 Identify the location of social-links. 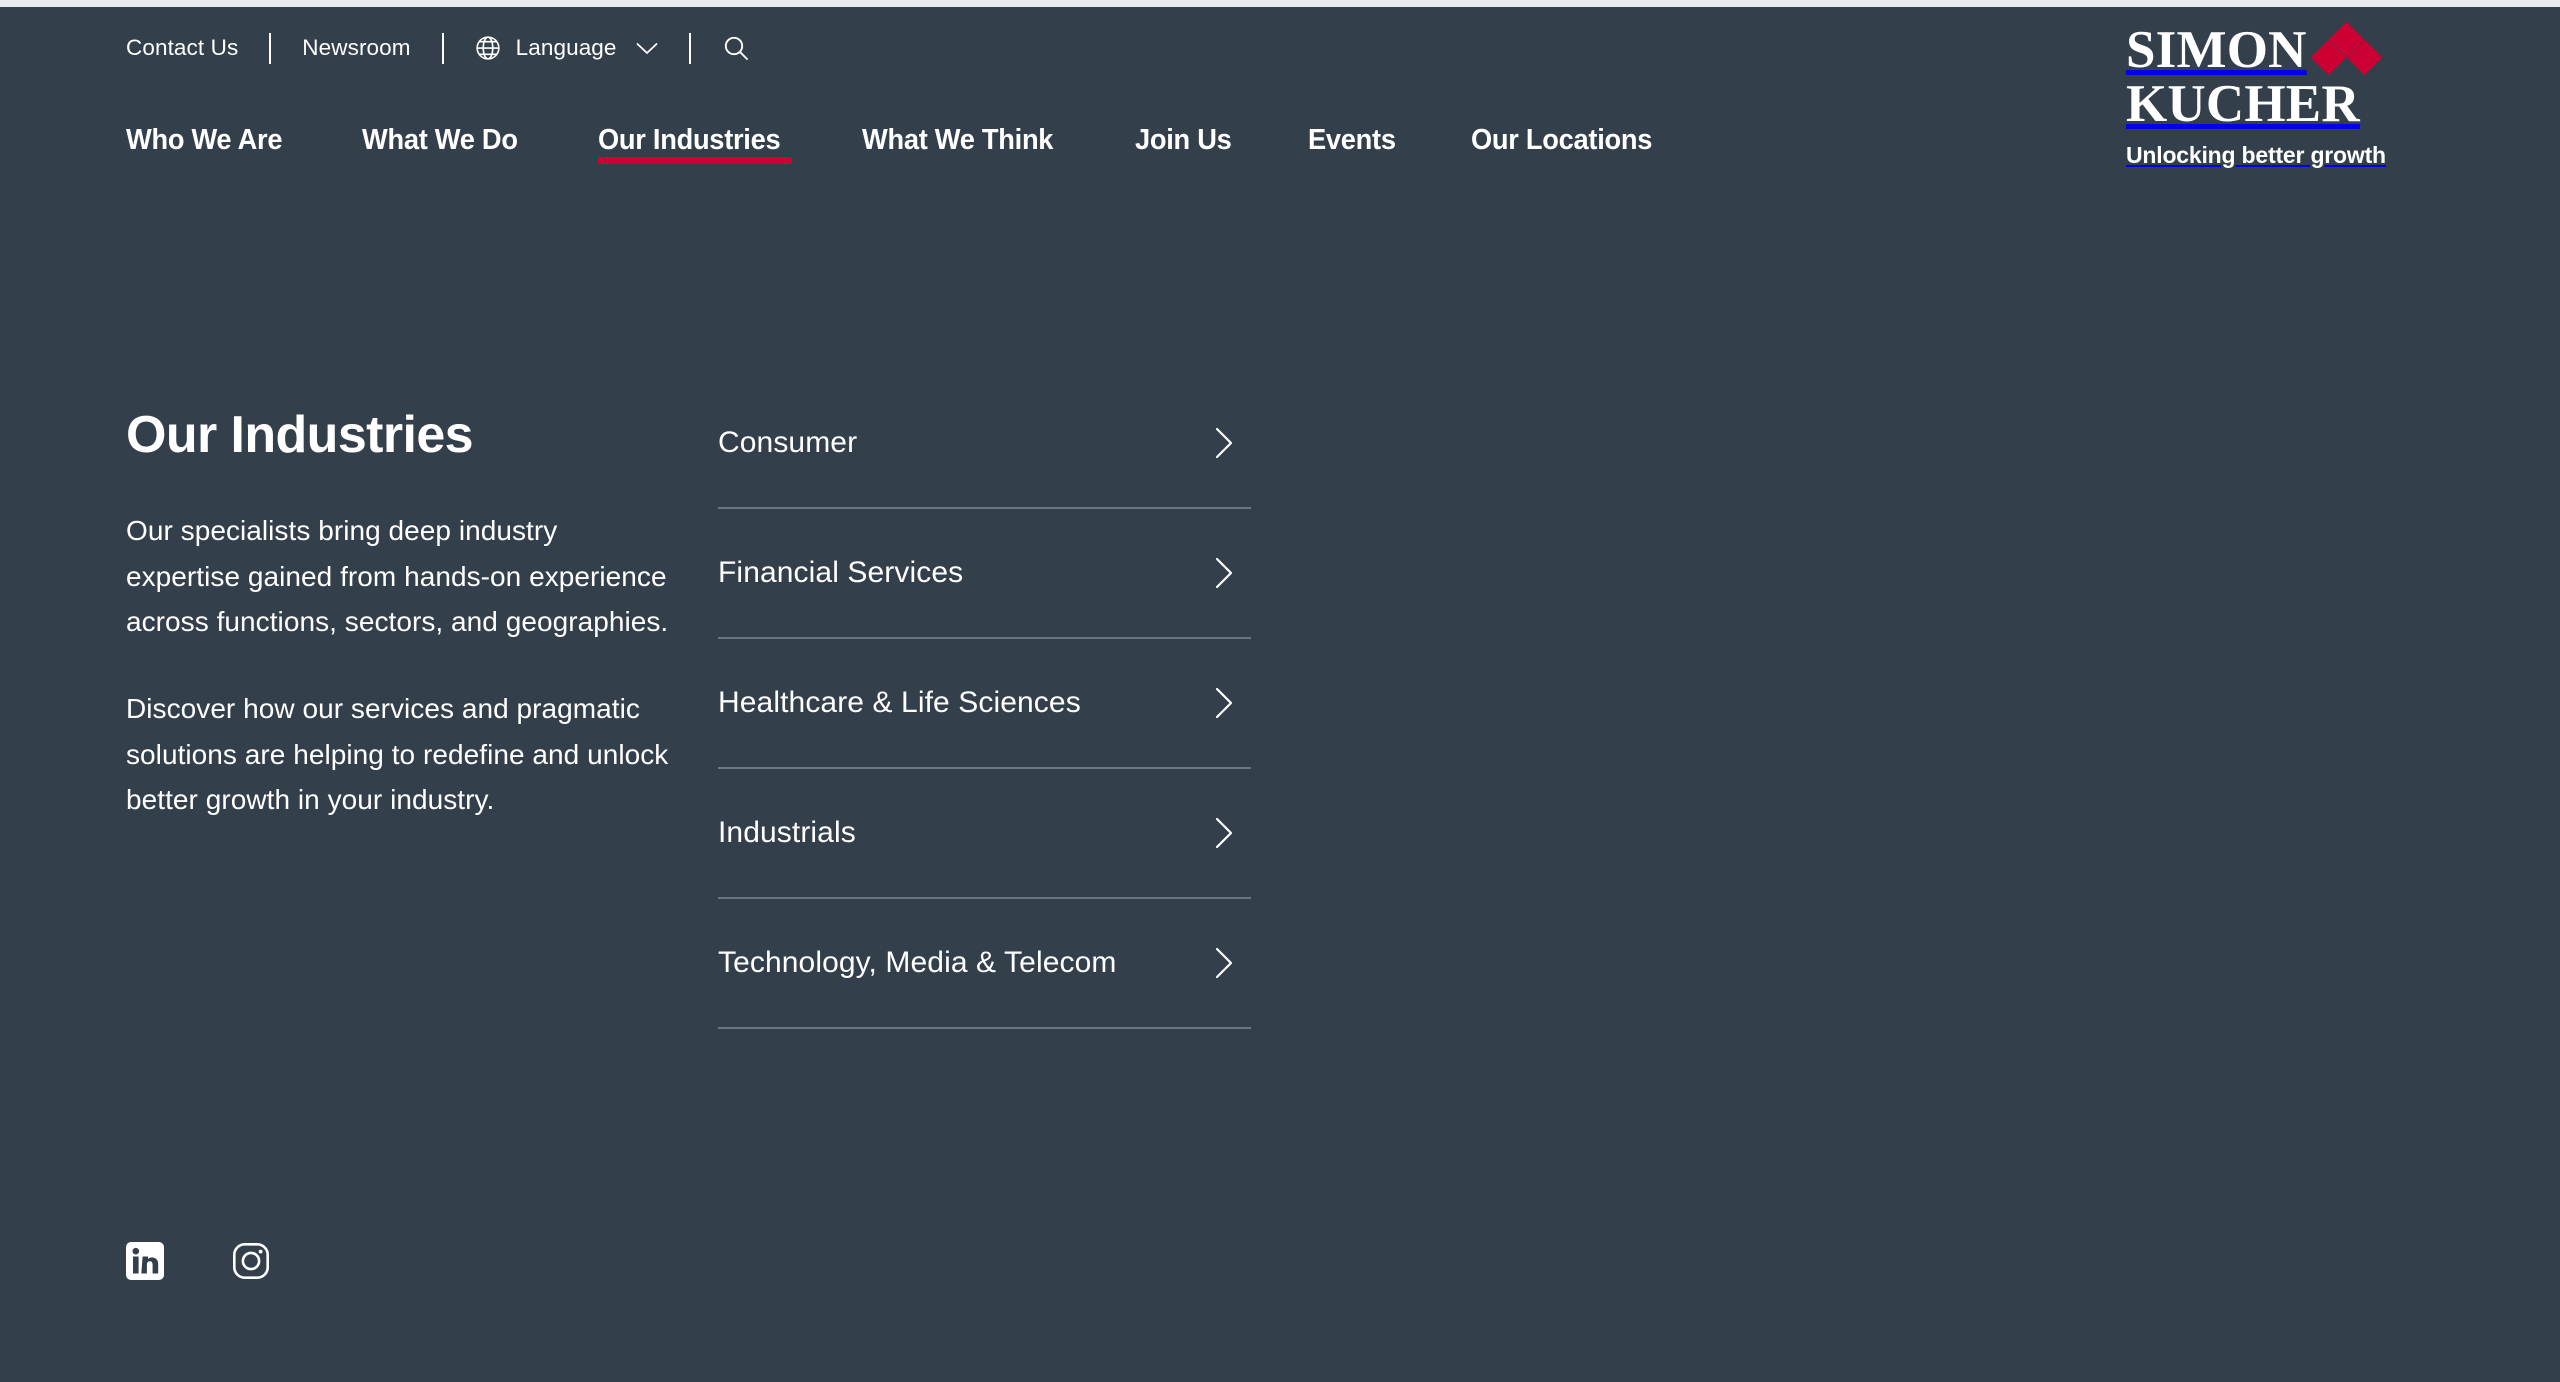
(198, 1261).